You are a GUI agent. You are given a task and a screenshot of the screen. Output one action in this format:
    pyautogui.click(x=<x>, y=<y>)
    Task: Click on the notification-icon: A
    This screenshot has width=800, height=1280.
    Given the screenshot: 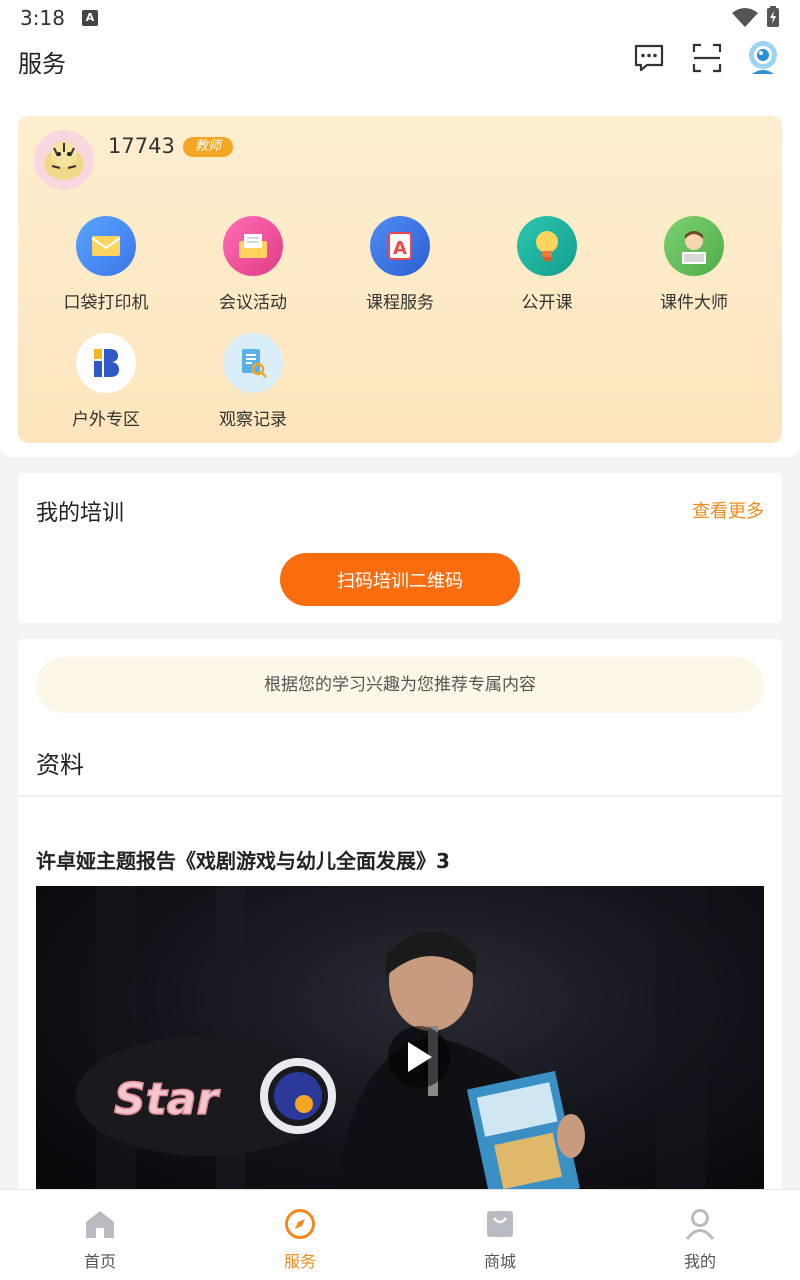 What is the action you would take?
    pyautogui.click(x=90, y=18)
    